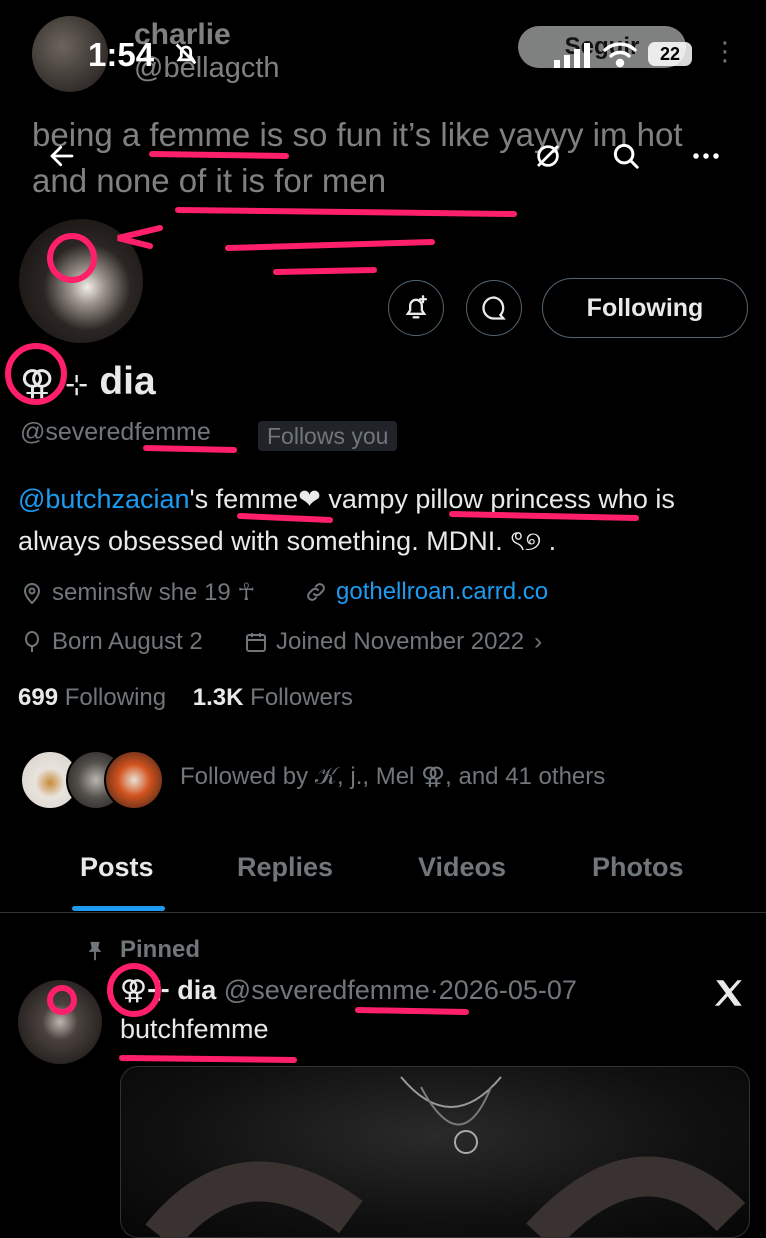 The image size is (766, 1238). What do you see at coordinates (104, 499) in the screenshot?
I see `bio-mention-link: @butchzacian` at bounding box center [104, 499].